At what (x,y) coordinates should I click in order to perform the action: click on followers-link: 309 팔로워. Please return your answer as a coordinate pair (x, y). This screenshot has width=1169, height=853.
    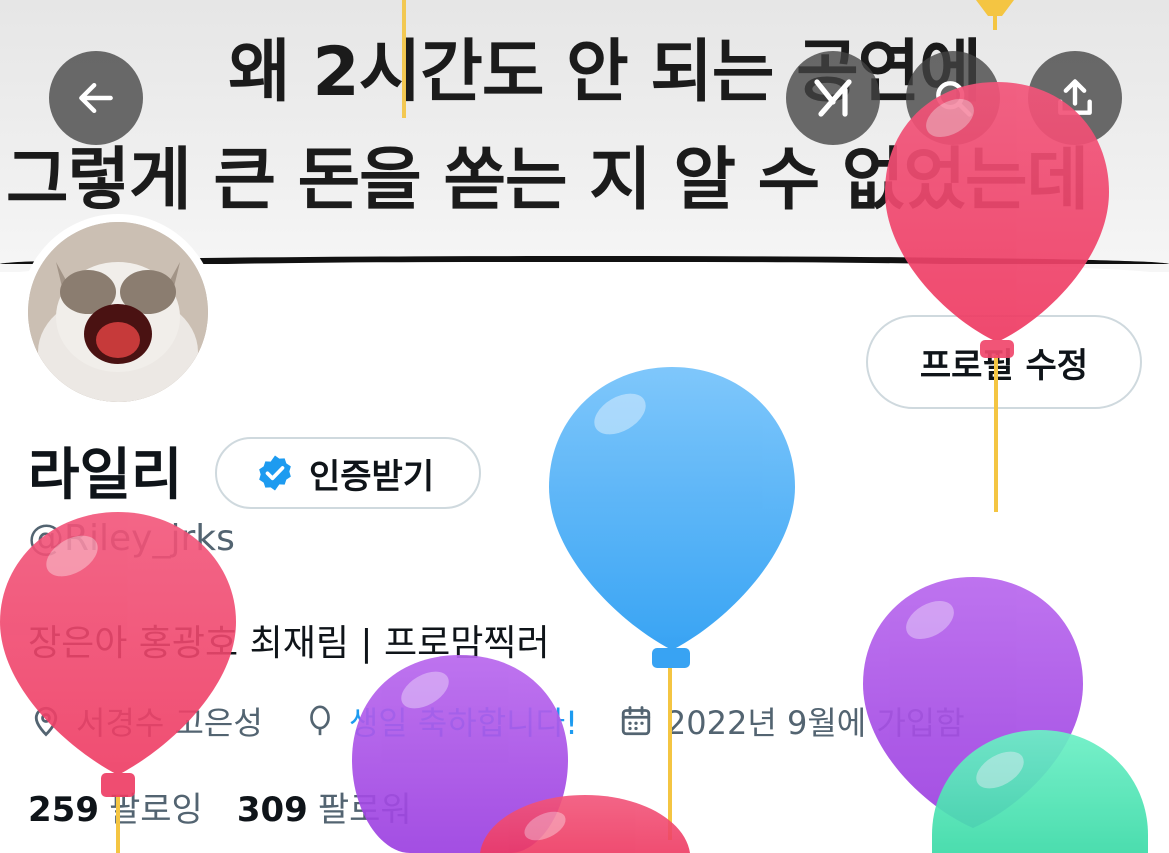
    Looking at the image, I should click on (324, 806).